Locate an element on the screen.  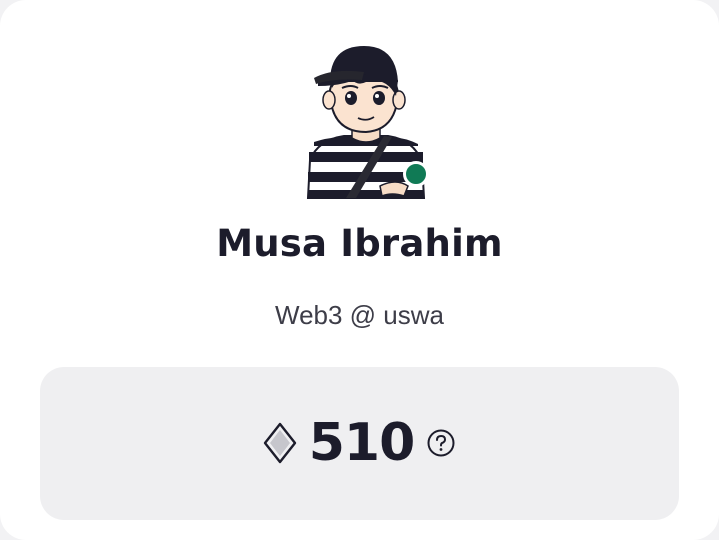
diamond-icon is located at coordinates (279, 442).